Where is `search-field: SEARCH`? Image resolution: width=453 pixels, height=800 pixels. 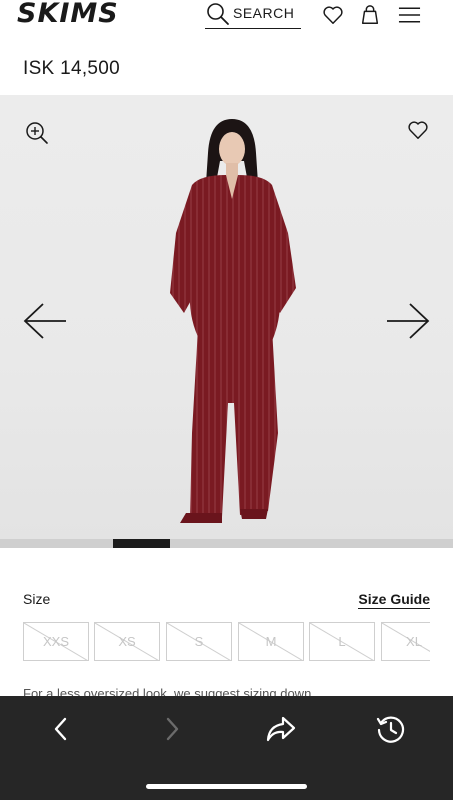
search-field: SEARCH is located at coordinates (253, 15).